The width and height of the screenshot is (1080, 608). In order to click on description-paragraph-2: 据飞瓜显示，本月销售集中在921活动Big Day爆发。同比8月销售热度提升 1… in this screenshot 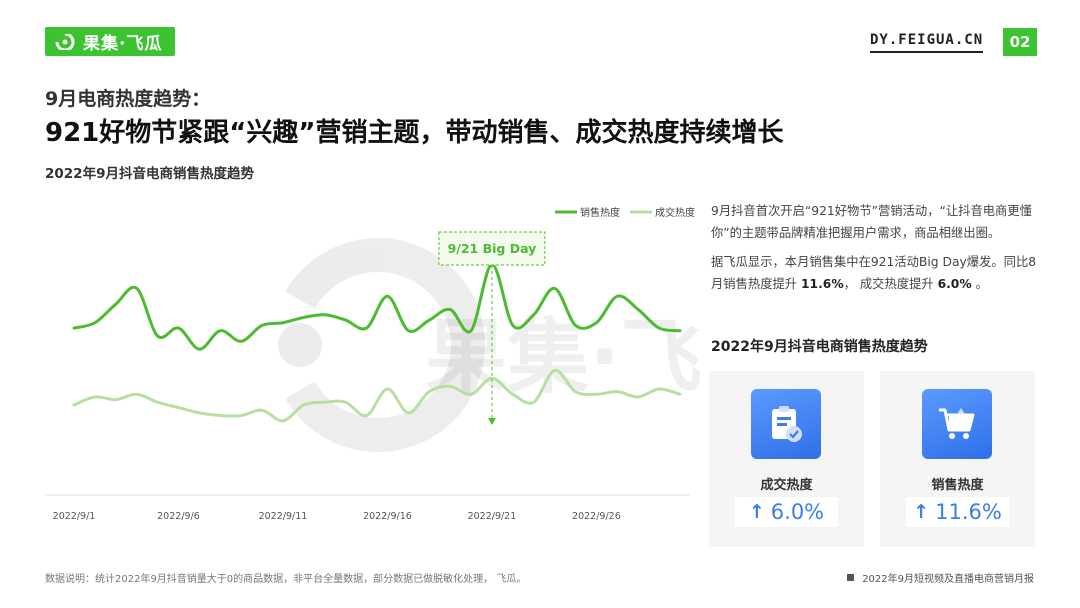, I will do `click(874, 273)`.